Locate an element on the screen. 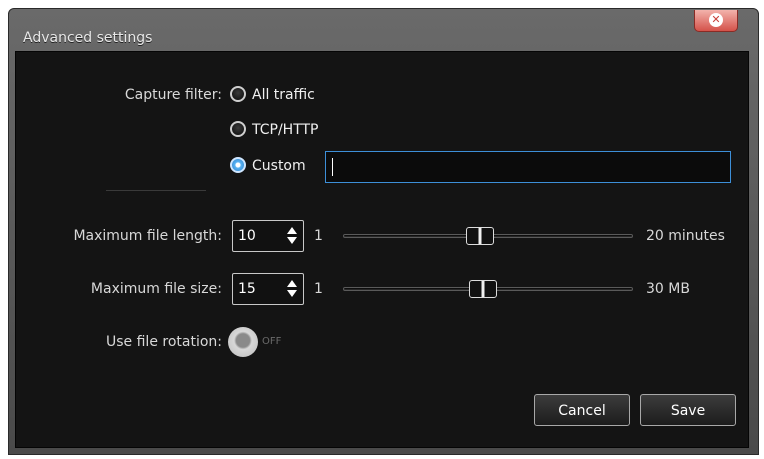 The width and height of the screenshot is (764, 459). close-icon: ✕ is located at coordinates (716, 20).